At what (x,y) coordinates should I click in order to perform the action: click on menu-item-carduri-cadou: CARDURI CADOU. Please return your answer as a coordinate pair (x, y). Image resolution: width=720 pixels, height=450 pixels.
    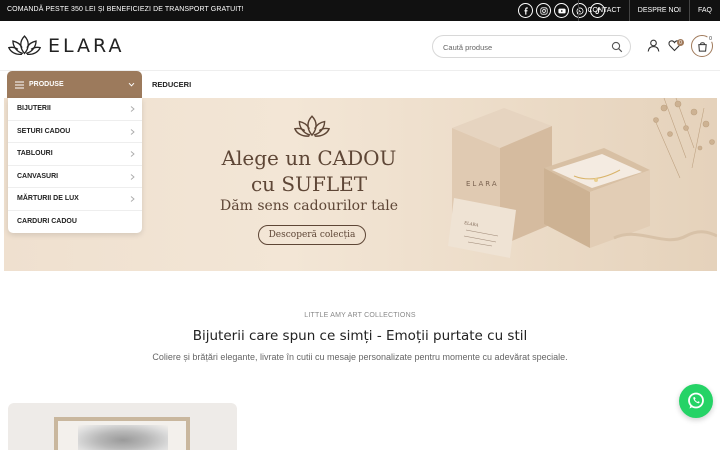
    Looking at the image, I should click on (75, 222).